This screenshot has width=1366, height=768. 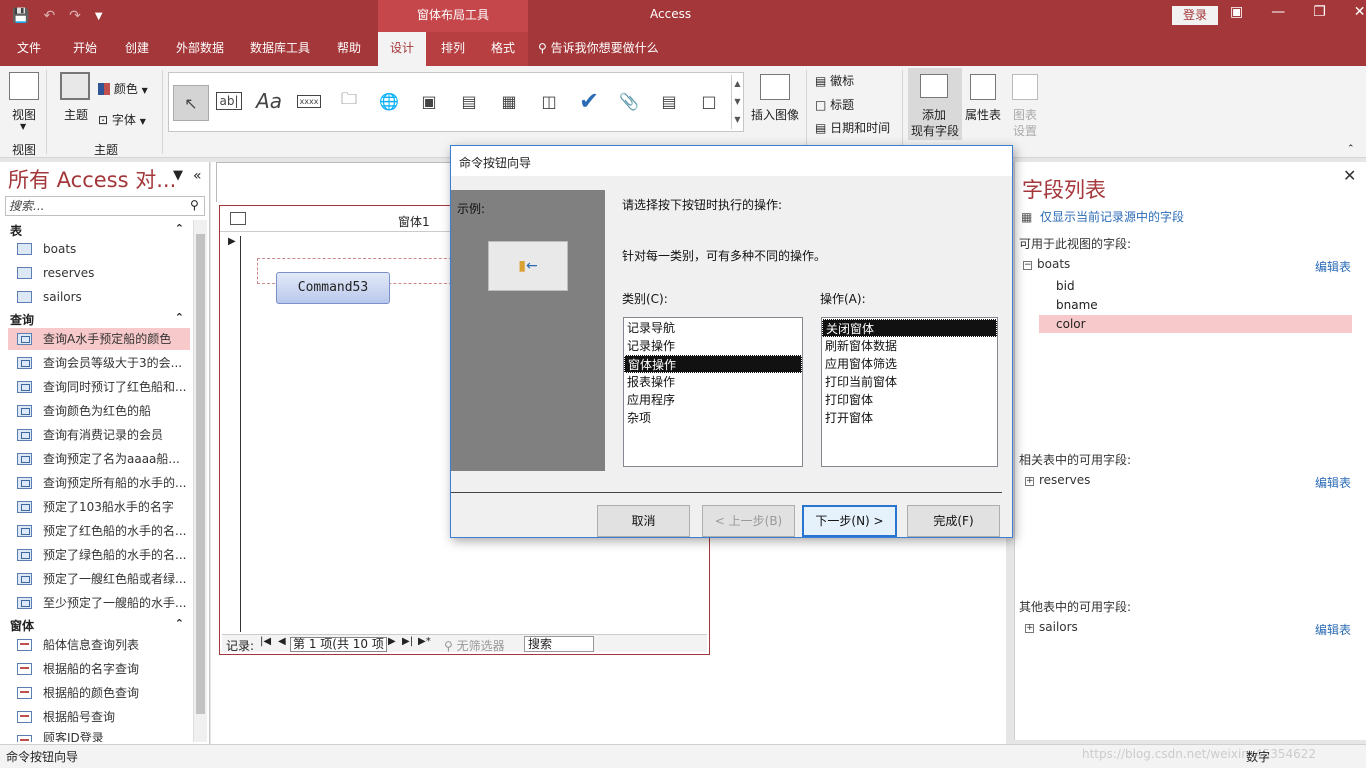 What do you see at coordinates (282, 641) in the screenshot?
I see `prev-record-icon: ◀` at bounding box center [282, 641].